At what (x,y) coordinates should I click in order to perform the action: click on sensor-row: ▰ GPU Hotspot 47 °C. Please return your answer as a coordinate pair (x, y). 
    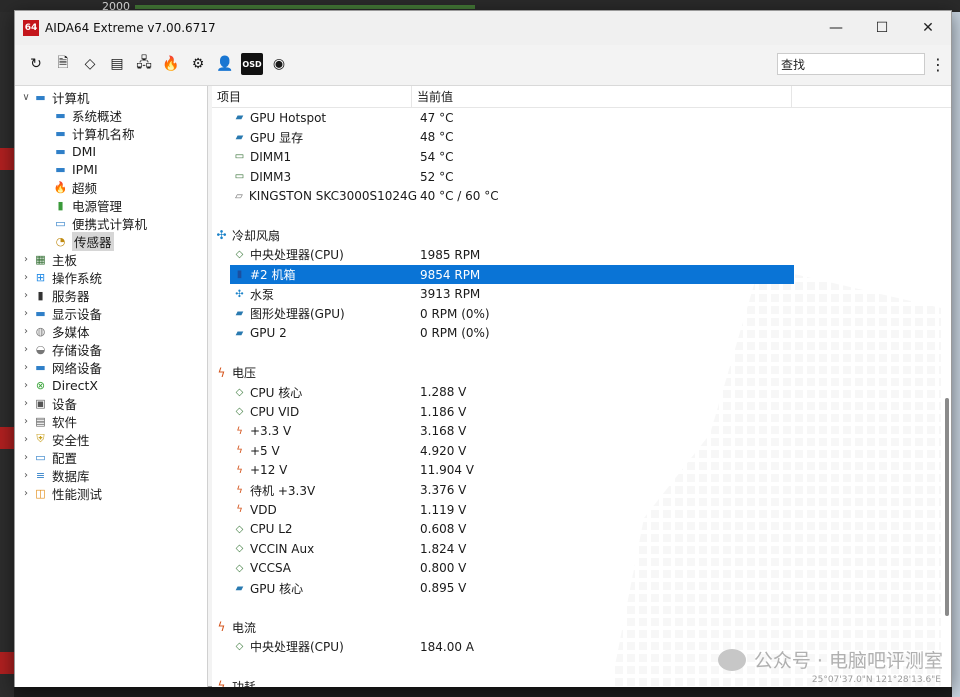
    Looking at the image, I should click on (581, 118).